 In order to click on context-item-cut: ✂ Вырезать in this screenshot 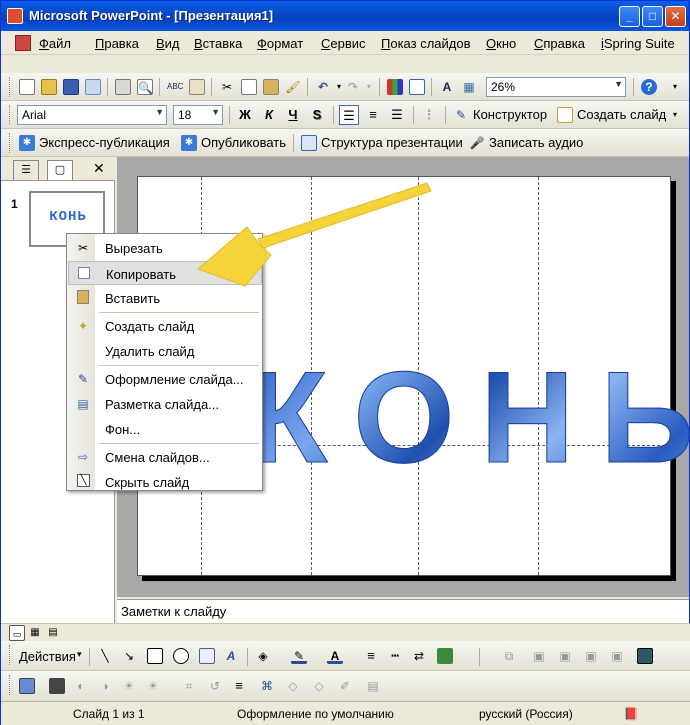, I will do `click(165, 248)`.